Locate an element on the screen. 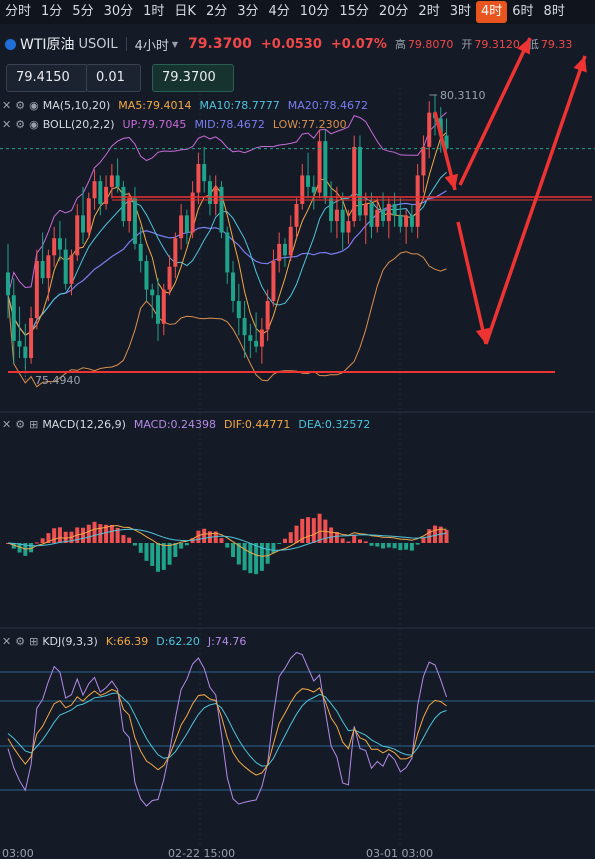  x-axis-label: 02-22 15:00 is located at coordinates (201, 853).